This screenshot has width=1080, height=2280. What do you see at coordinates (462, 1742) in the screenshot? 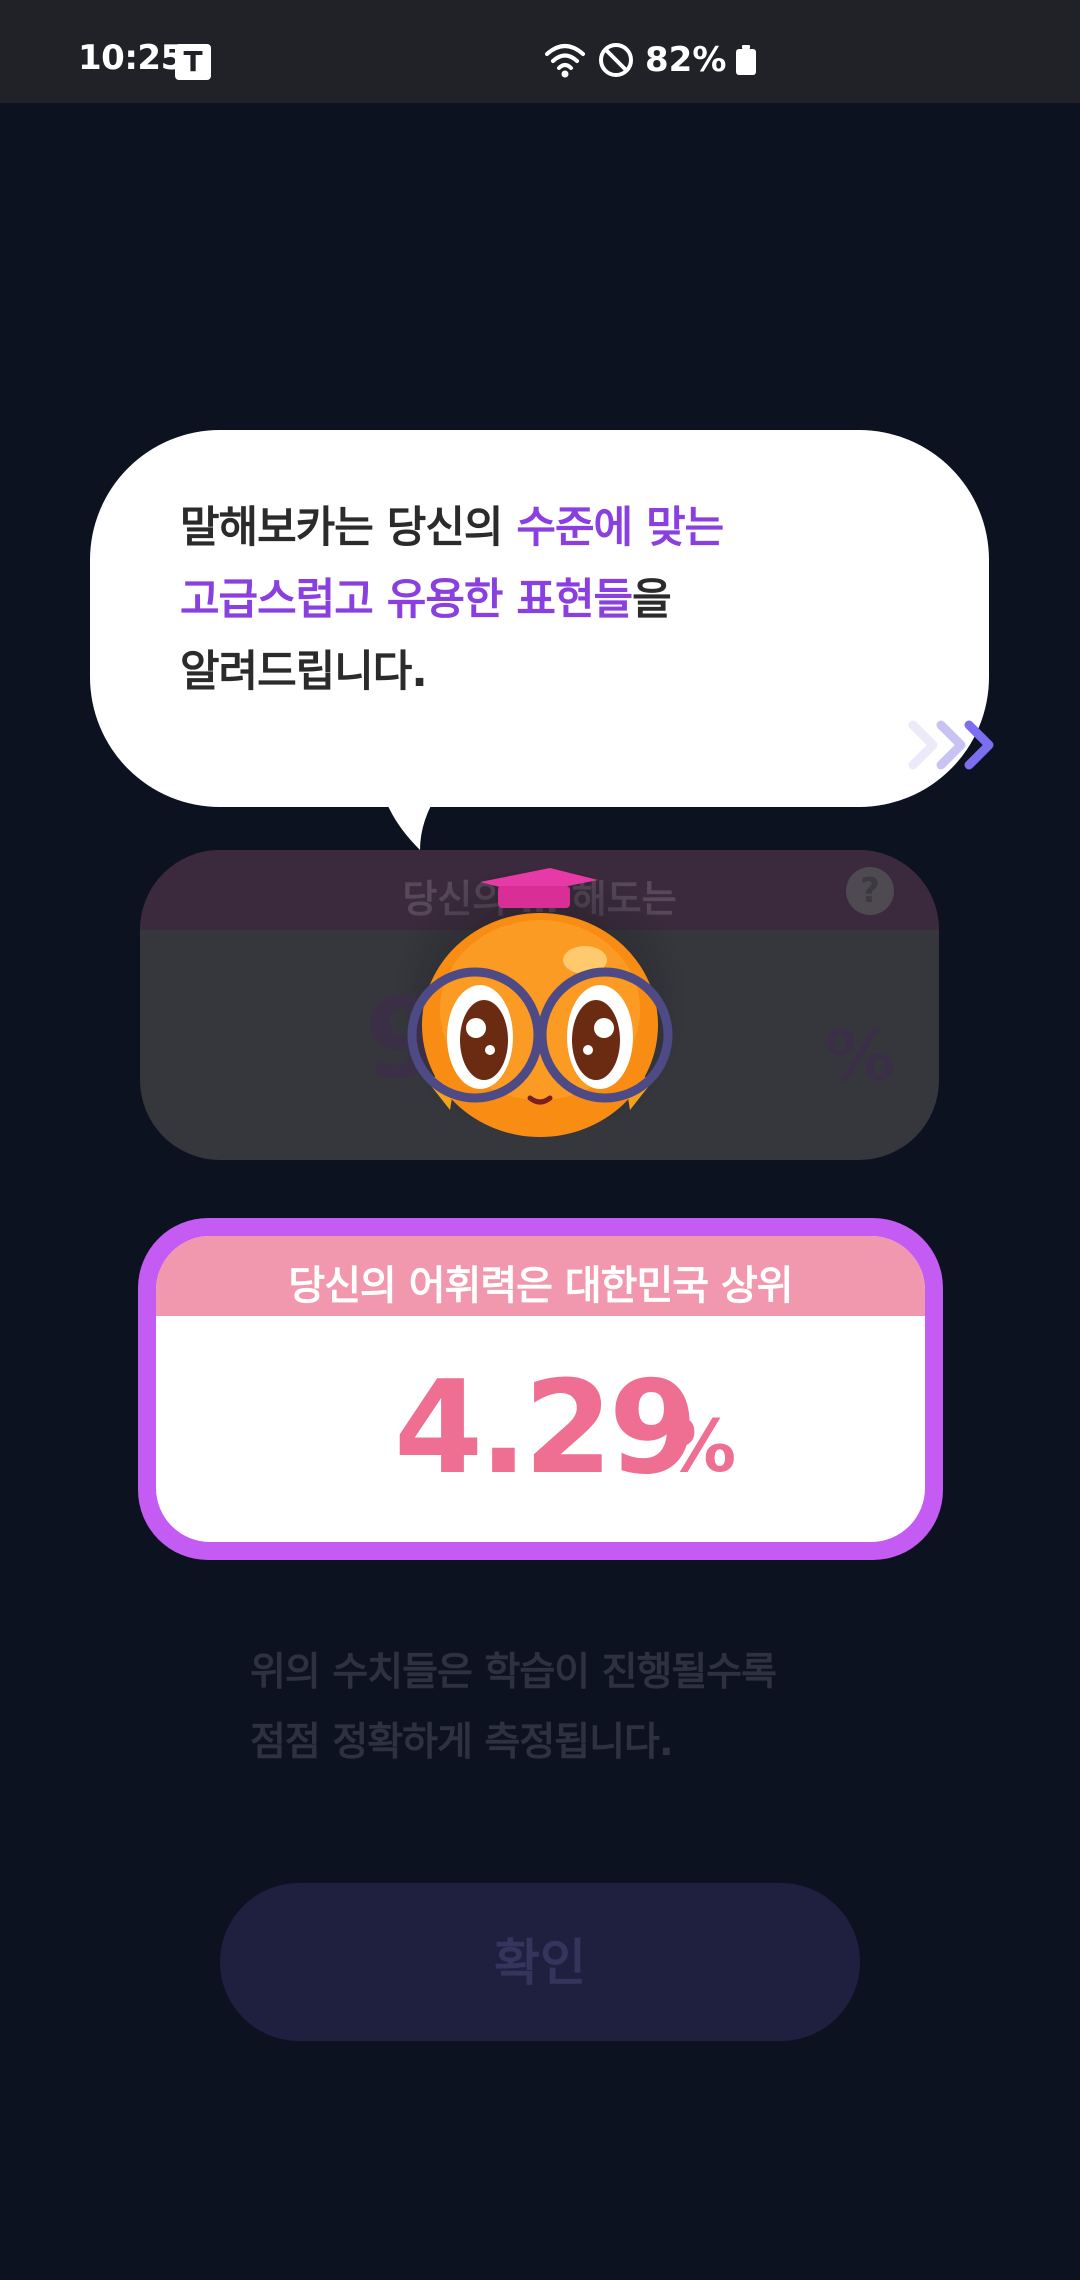
I see `footnote-line2: 점점 정확하게 측정됩니다.` at bounding box center [462, 1742].